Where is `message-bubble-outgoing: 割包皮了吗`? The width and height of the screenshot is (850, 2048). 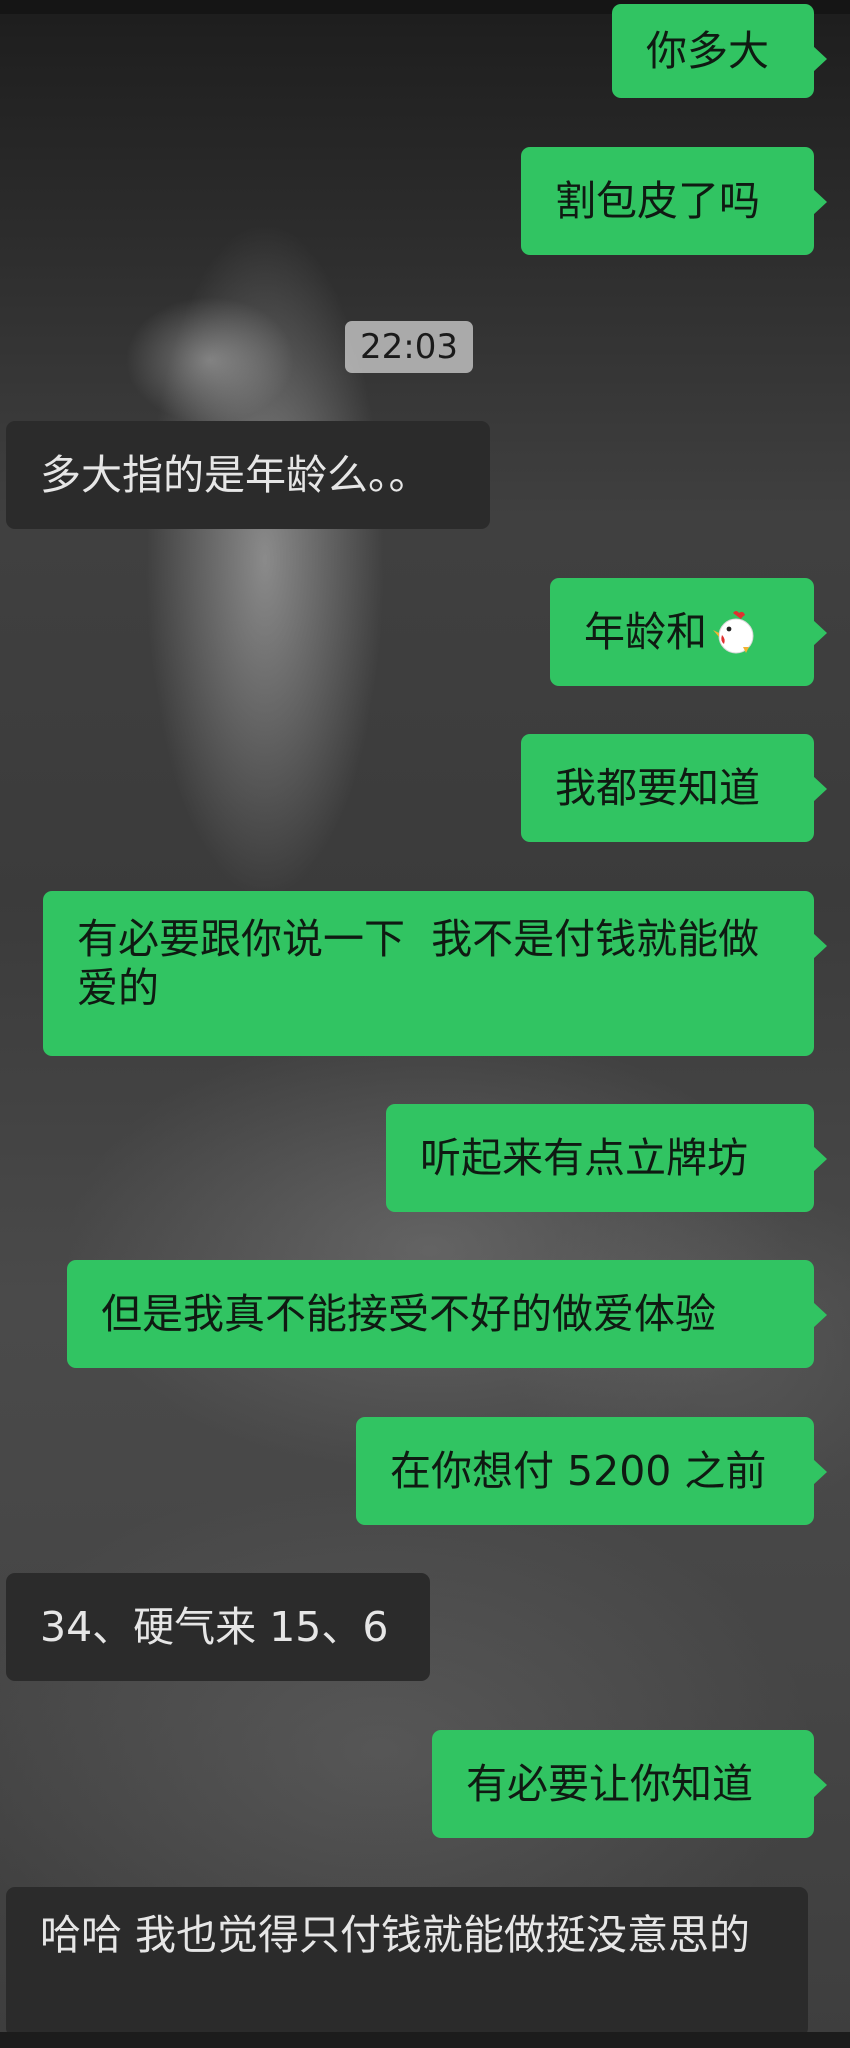 message-bubble-outgoing: 割包皮了吗 is located at coordinates (674, 201).